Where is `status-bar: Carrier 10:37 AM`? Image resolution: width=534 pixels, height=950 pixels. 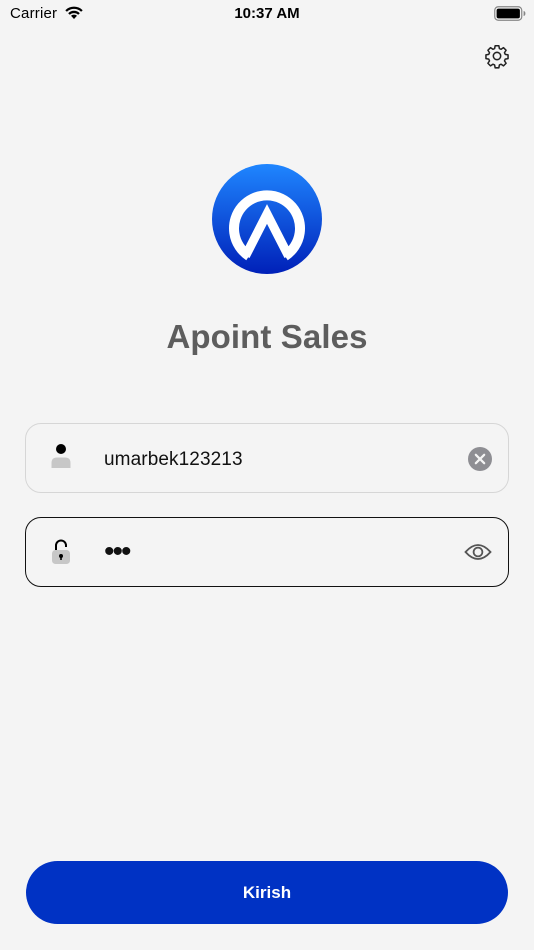 status-bar: Carrier 10:37 AM is located at coordinates (267, 15).